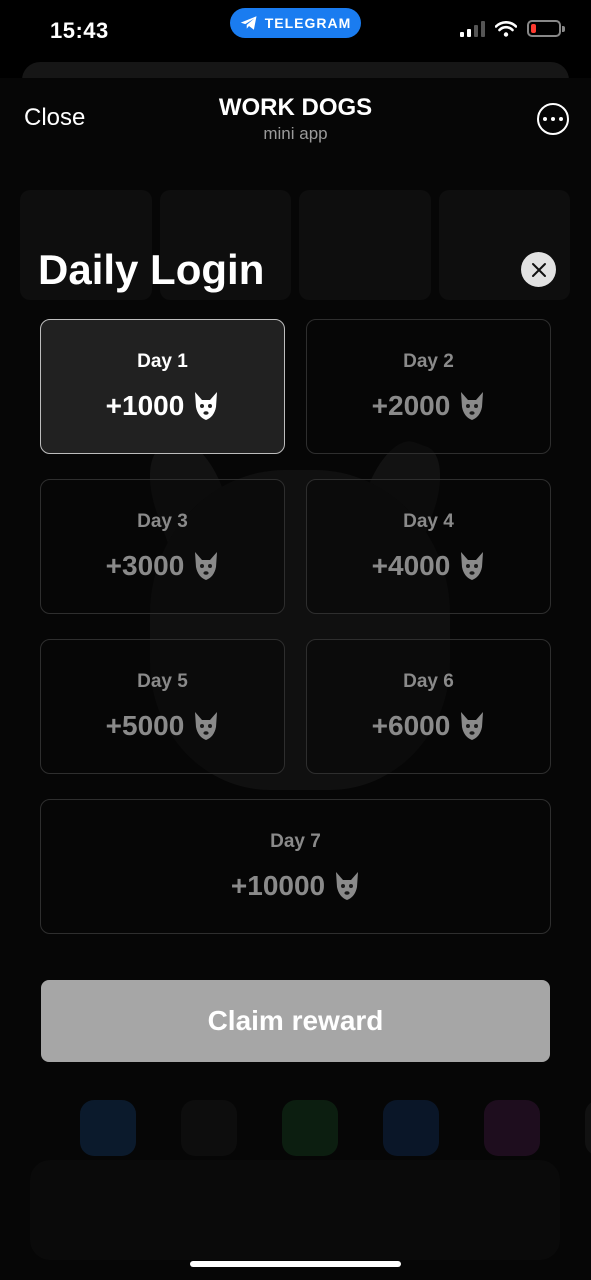  I want to click on reward-amount: +10000, so click(278, 885).